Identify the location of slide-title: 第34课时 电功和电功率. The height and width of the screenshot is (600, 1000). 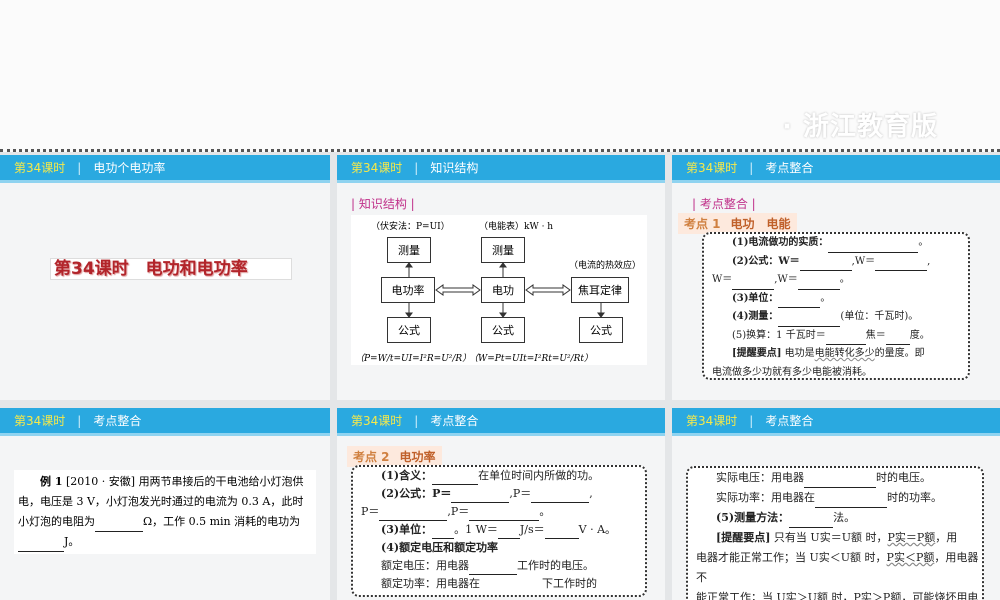
(171, 269).